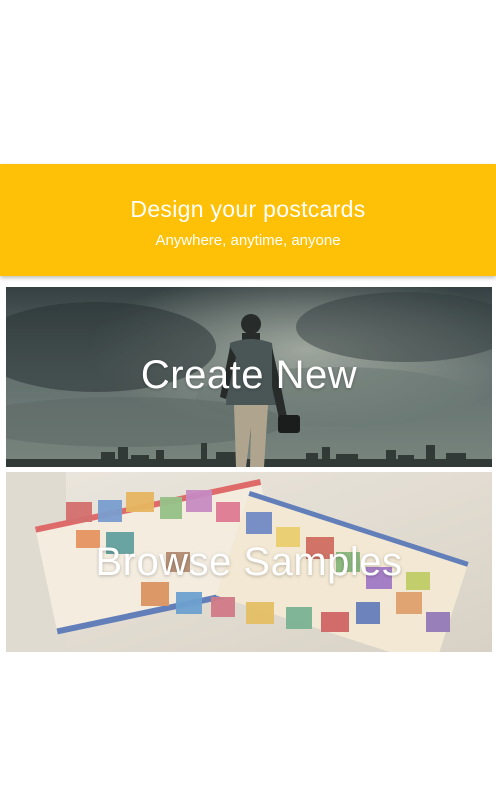 The height and width of the screenshot is (803, 496). I want to click on browse-samples-label: Browse Samples, so click(249, 562).